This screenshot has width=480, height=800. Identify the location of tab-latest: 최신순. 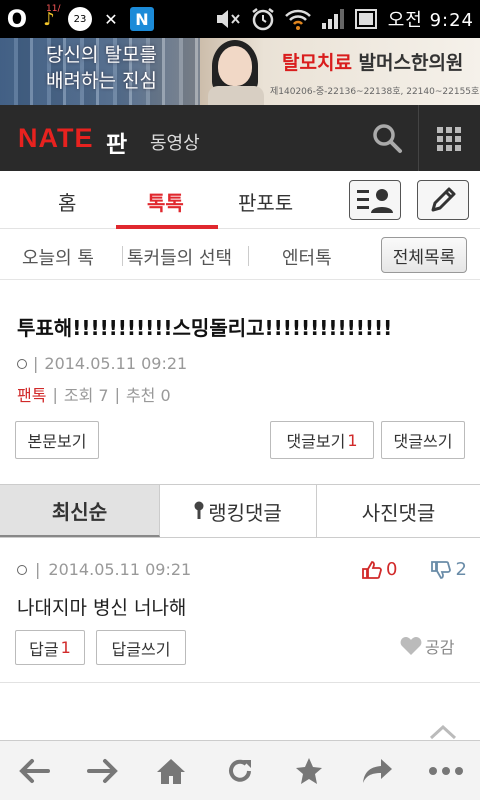
(80, 511).